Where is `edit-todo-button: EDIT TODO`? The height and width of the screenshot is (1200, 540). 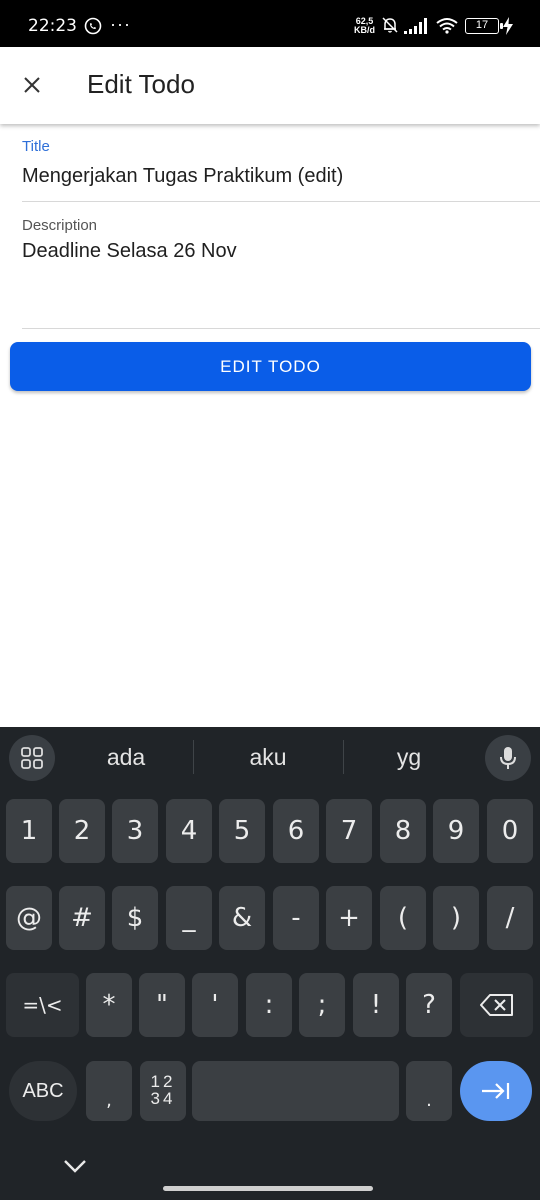
edit-todo-button: EDIT TODO is located at coordinates (270, 366).